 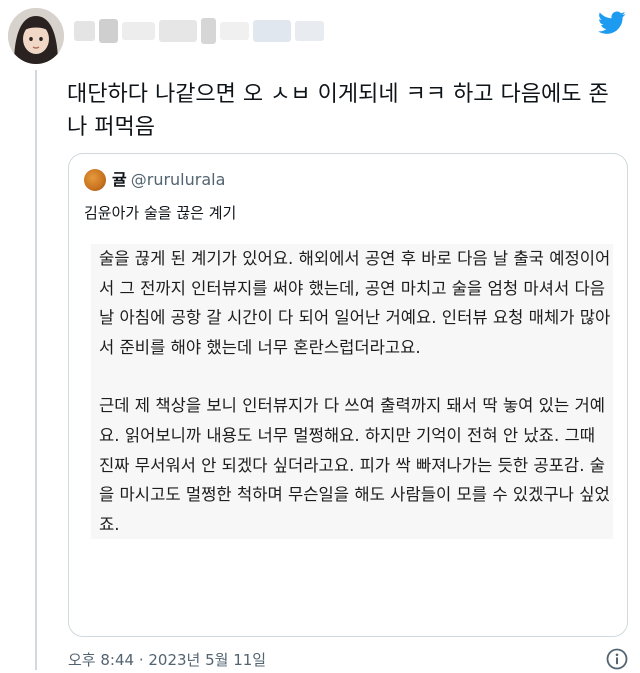 I want to click on quoted-author: 귤 @rurulurala, so click(x=168, y=180).